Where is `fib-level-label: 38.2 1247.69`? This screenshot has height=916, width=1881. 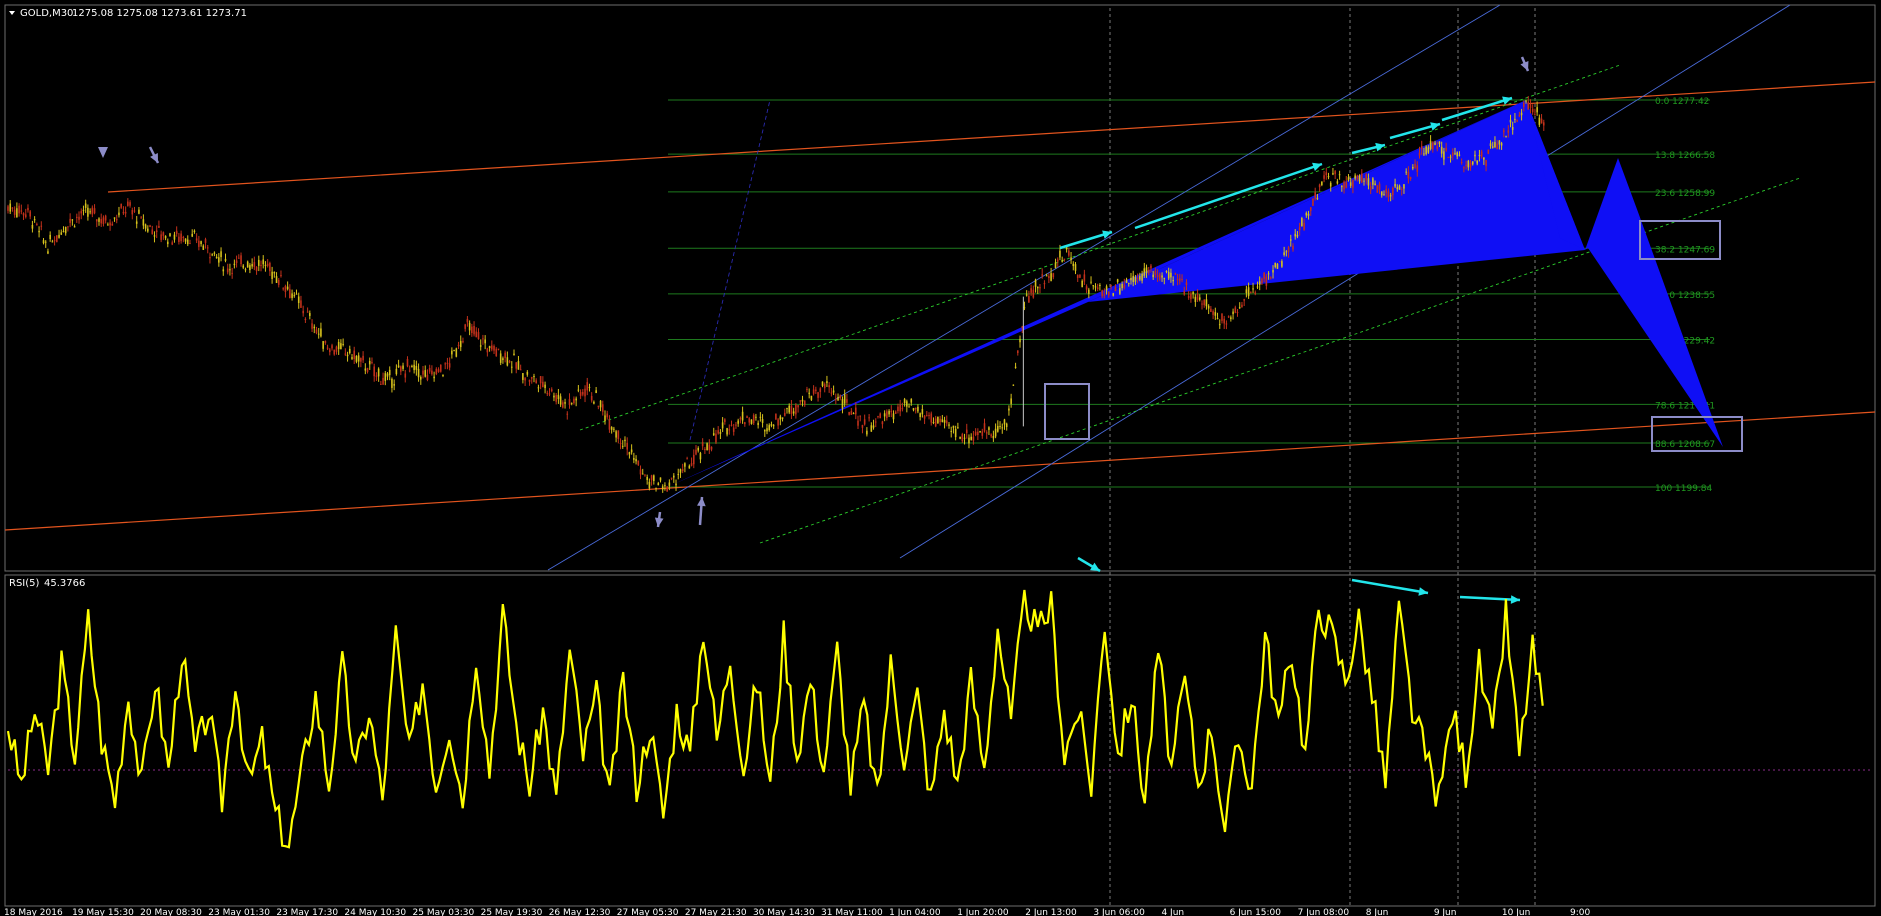 fib-level-label: 38.2 1247.69 is located at coordinates (1685, 250).